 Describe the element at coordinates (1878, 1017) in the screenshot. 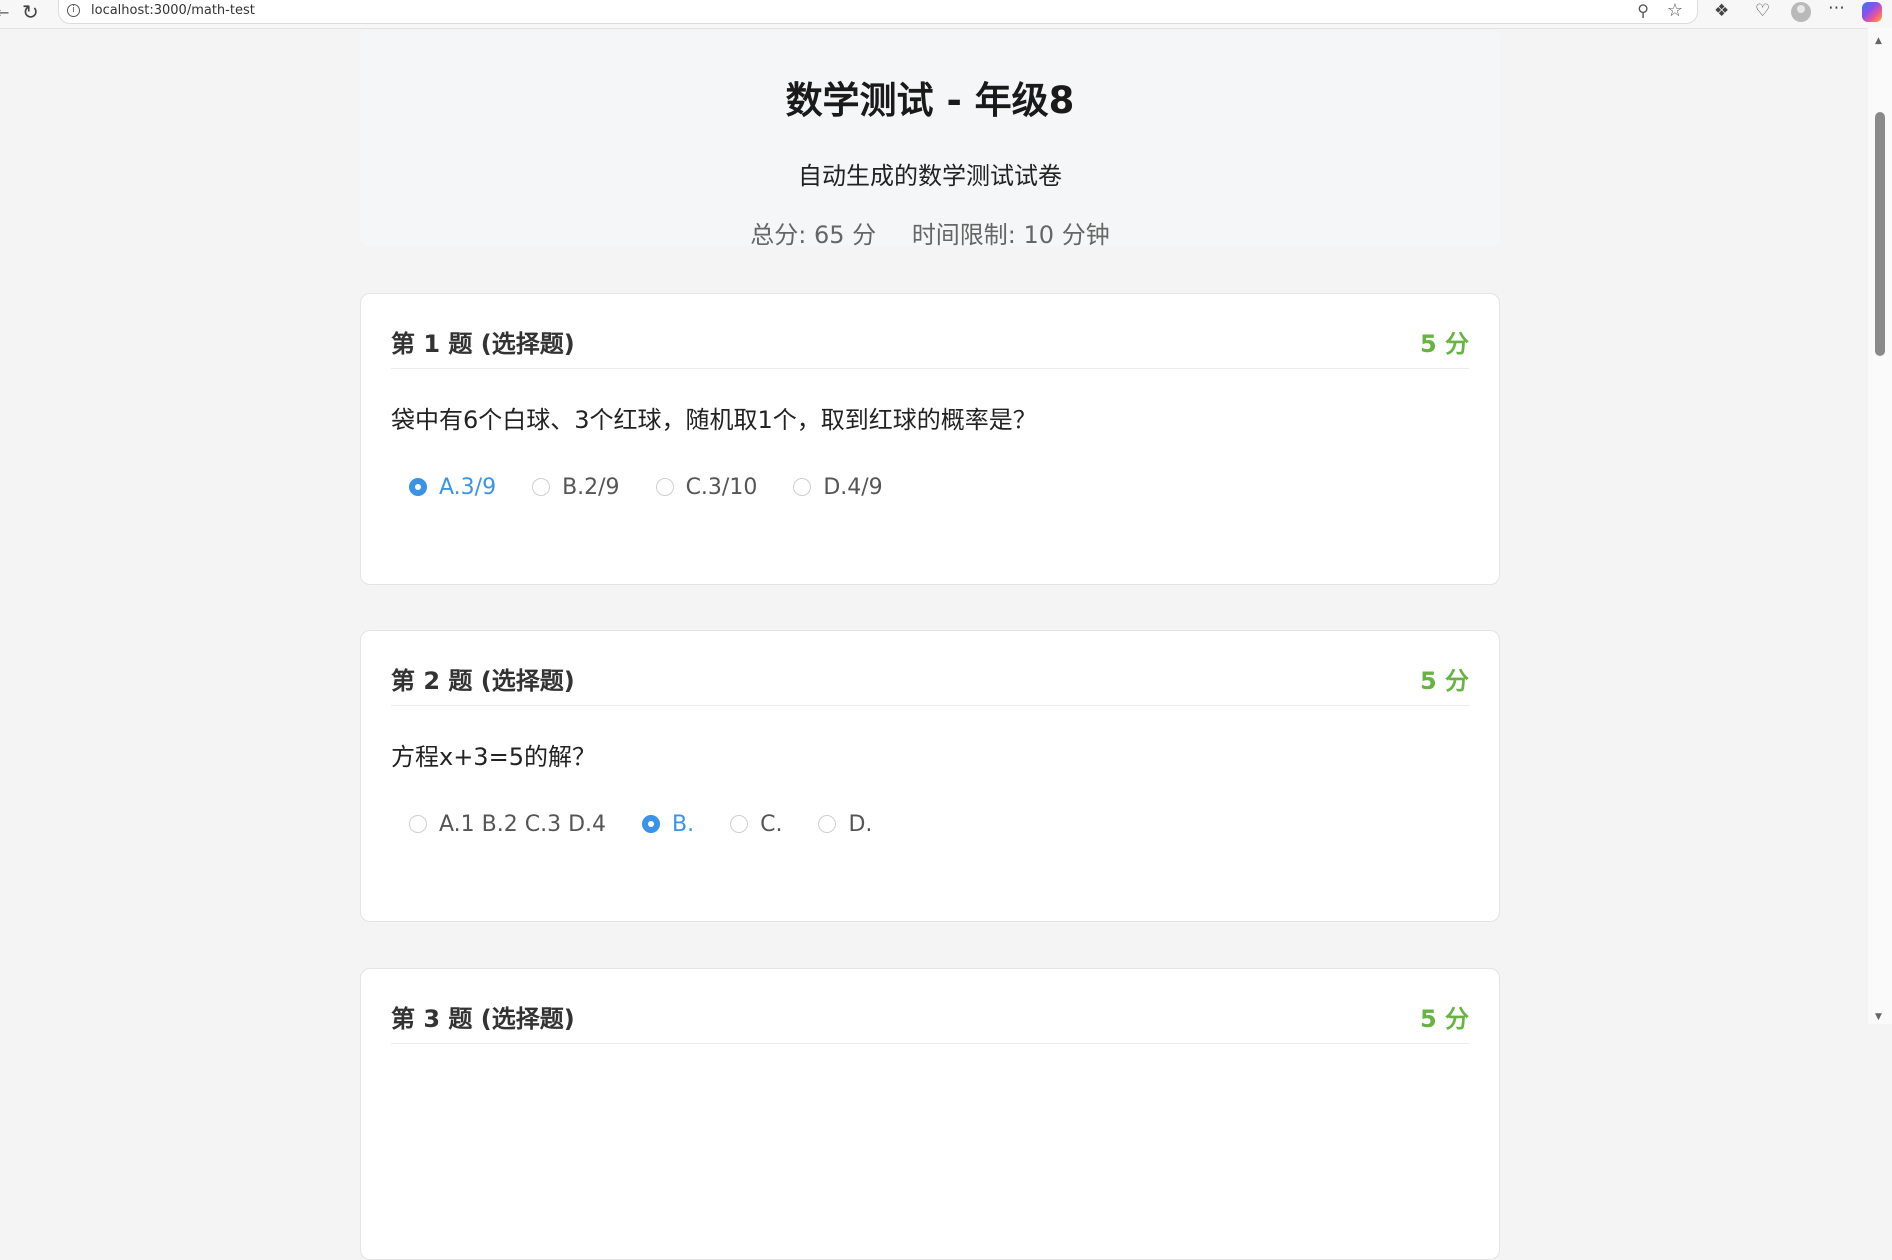

I see `scroll-down-arrow-icon: ▼` at that location.